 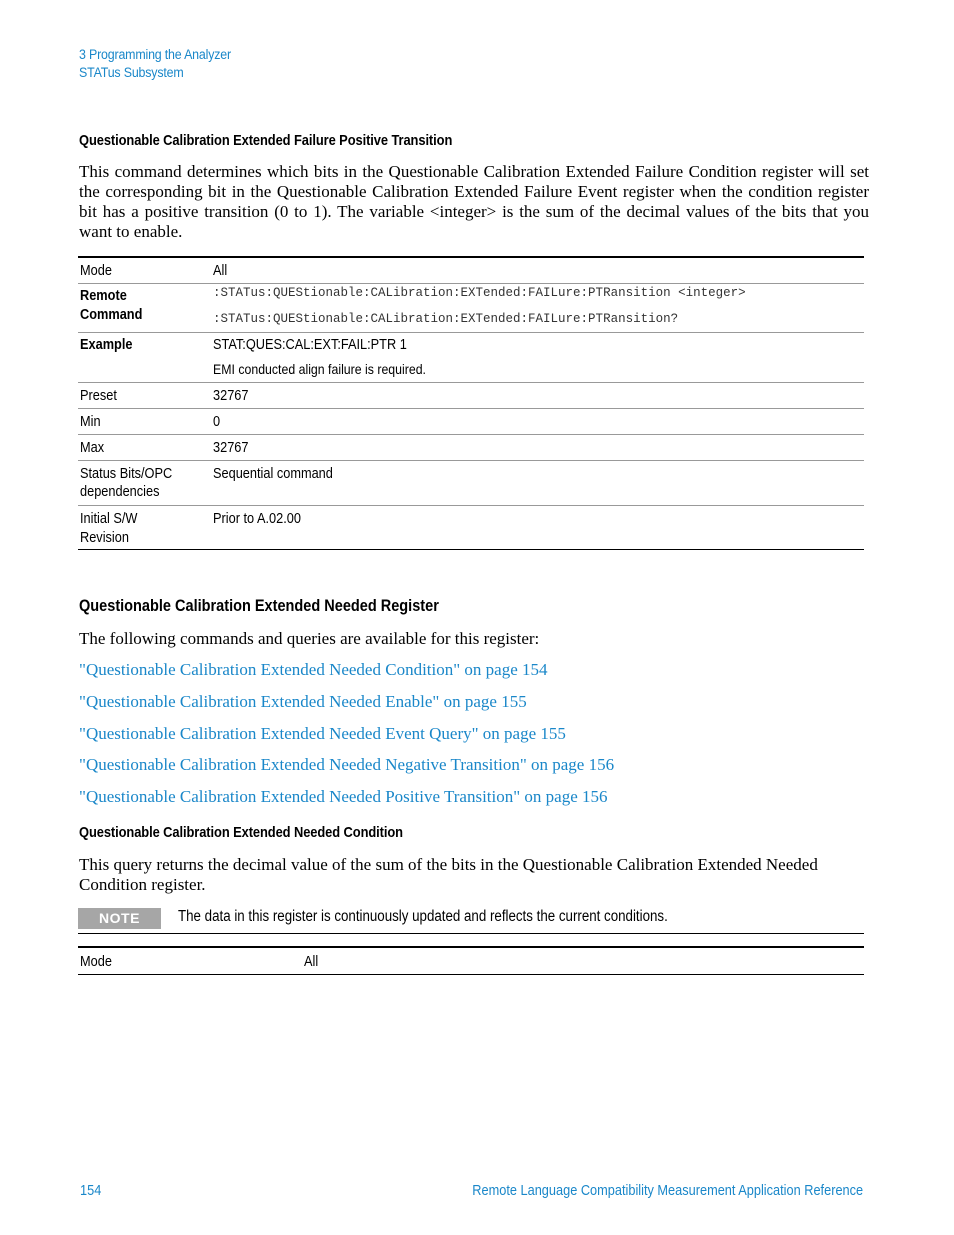 I want to click on row-label-status-2: dependencies, so click(x=120, y=492).